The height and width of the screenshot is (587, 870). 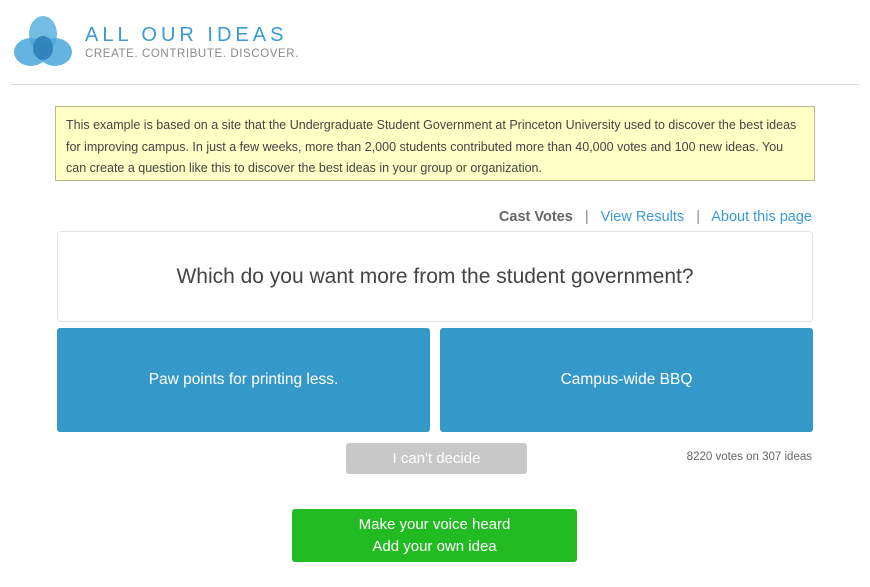 I want to click on choice-left-label: Paw points for printing less., so click(x=243, y=379).